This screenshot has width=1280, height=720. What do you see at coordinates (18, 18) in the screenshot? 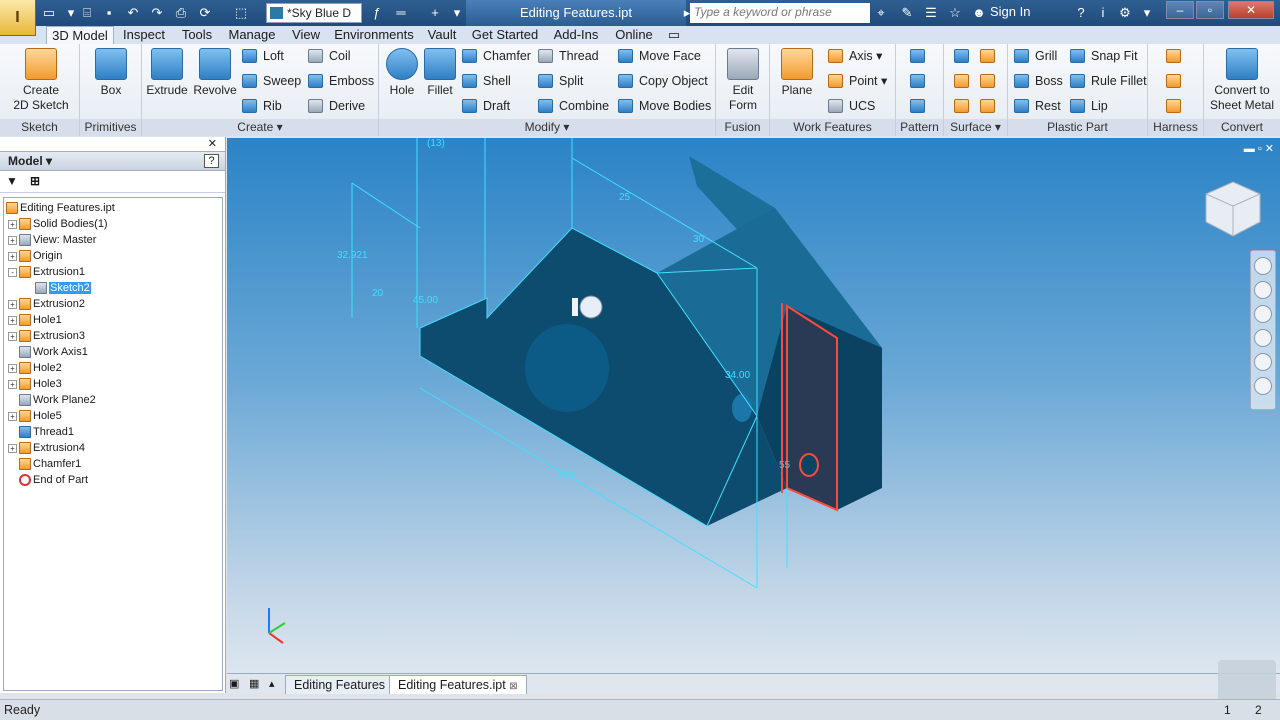
I see `application-menu-button: I` at bounding box center [18, 18].